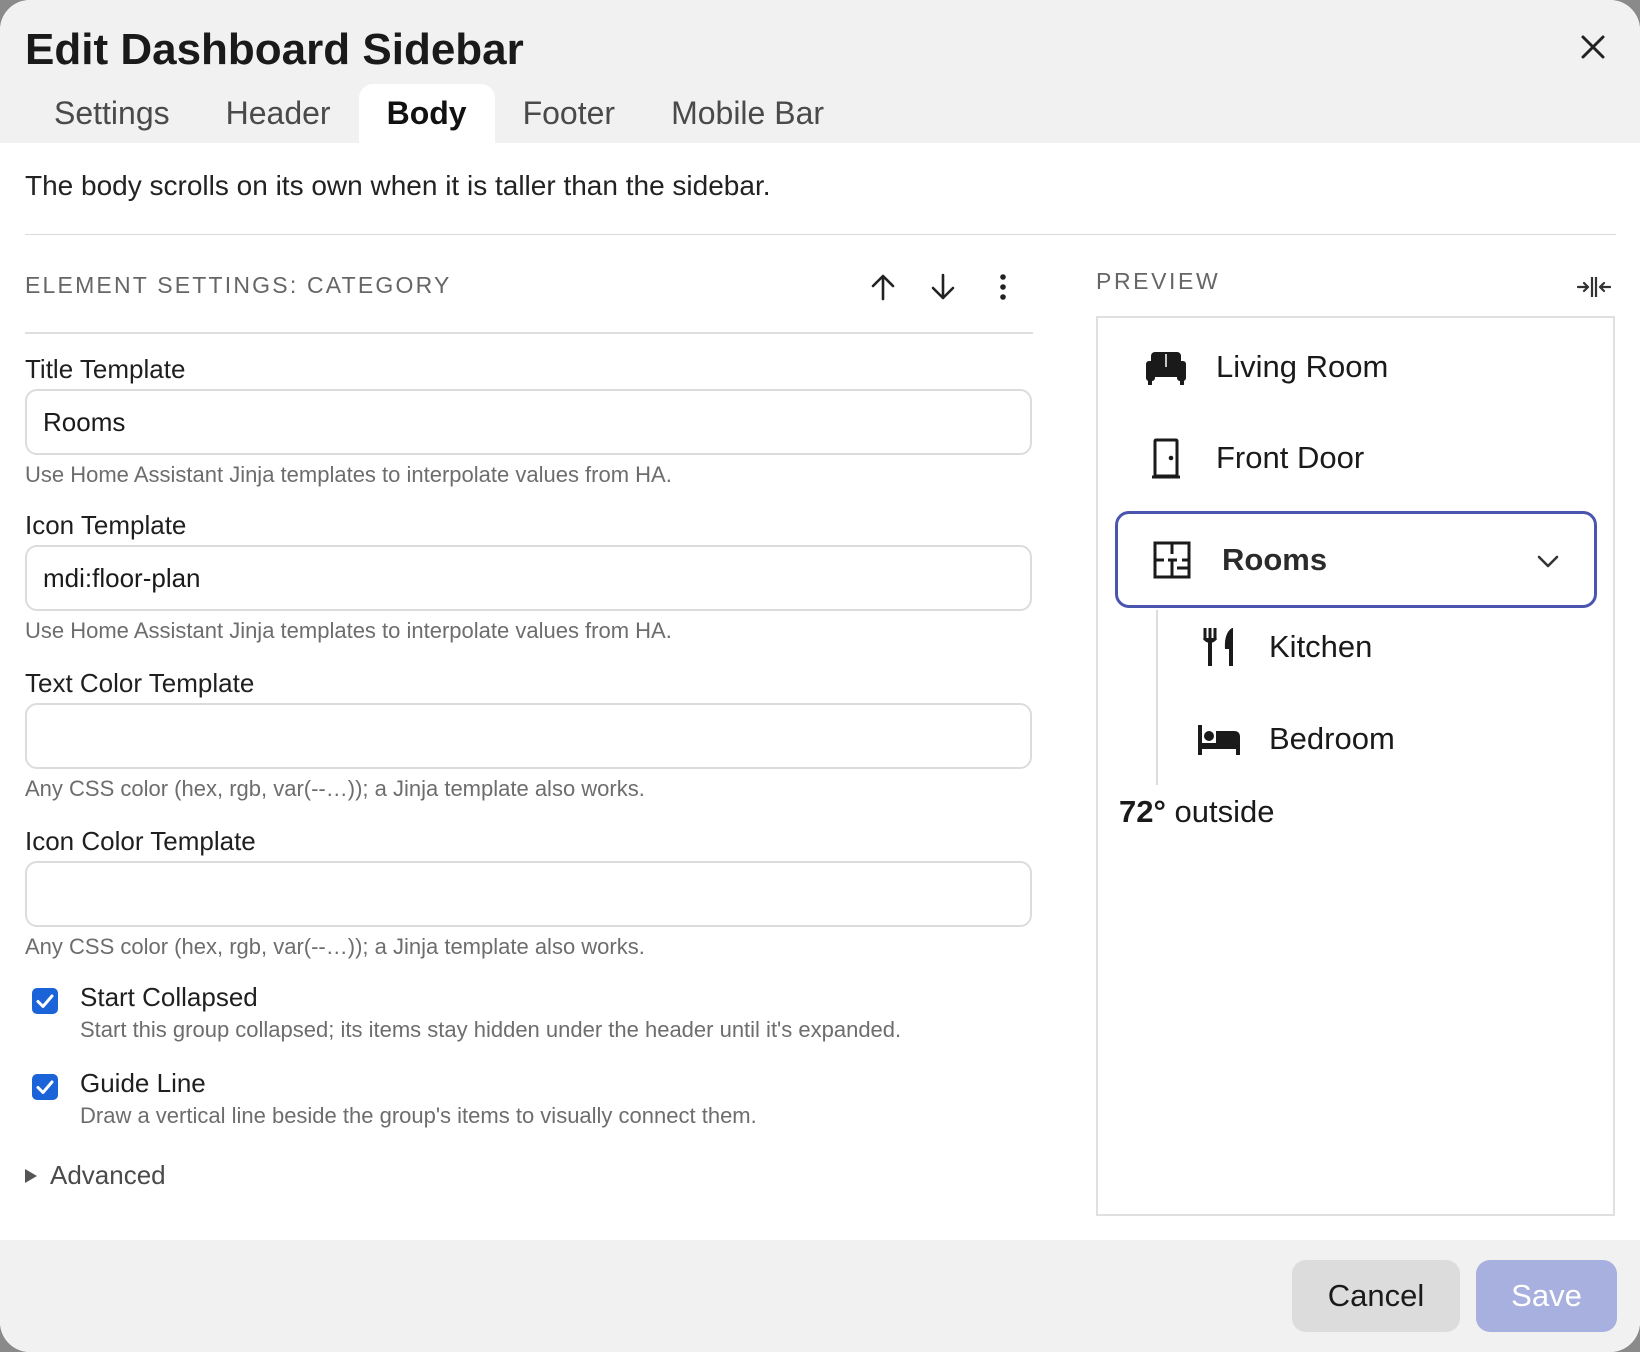  What do you see at coordinates (426, 113) in the screenshot?
I see `tab-body: Body` at bounding box center [426, 113].